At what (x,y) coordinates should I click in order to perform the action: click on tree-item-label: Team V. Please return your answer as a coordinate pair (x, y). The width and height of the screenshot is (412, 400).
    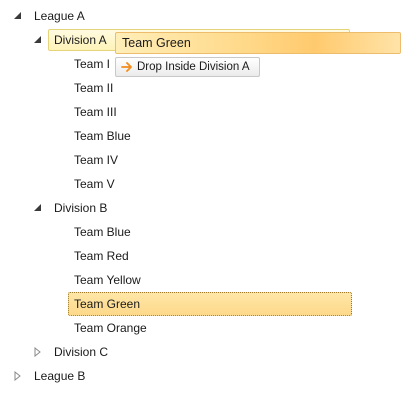
    Looking at the image, I should click on (94, 184).